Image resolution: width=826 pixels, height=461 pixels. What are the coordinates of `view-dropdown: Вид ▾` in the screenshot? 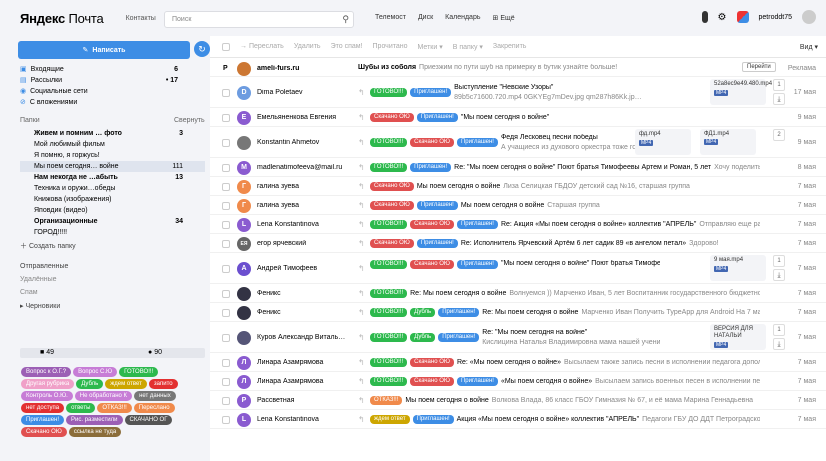 It's located at (809, 47).